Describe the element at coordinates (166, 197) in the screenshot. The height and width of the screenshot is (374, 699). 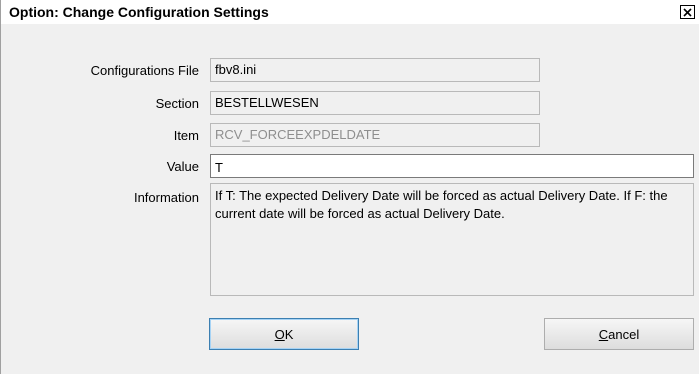
I see `information-label: Information` at that location.